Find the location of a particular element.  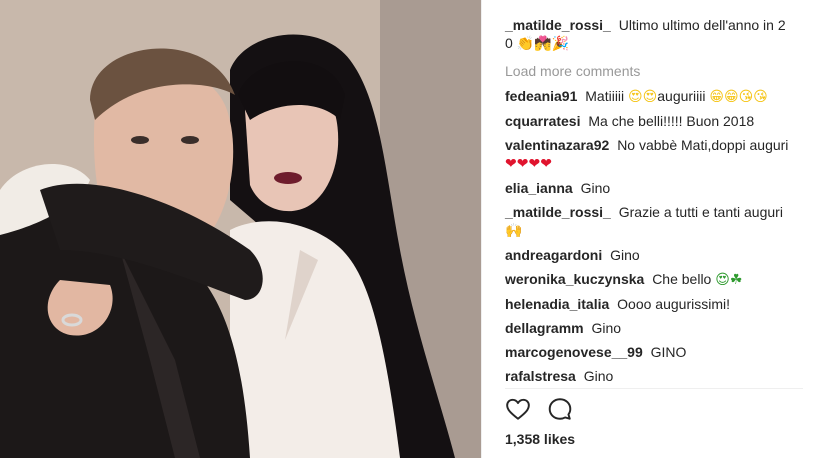

comment-text-2: auguriiii is located at coordinates (681, 96).